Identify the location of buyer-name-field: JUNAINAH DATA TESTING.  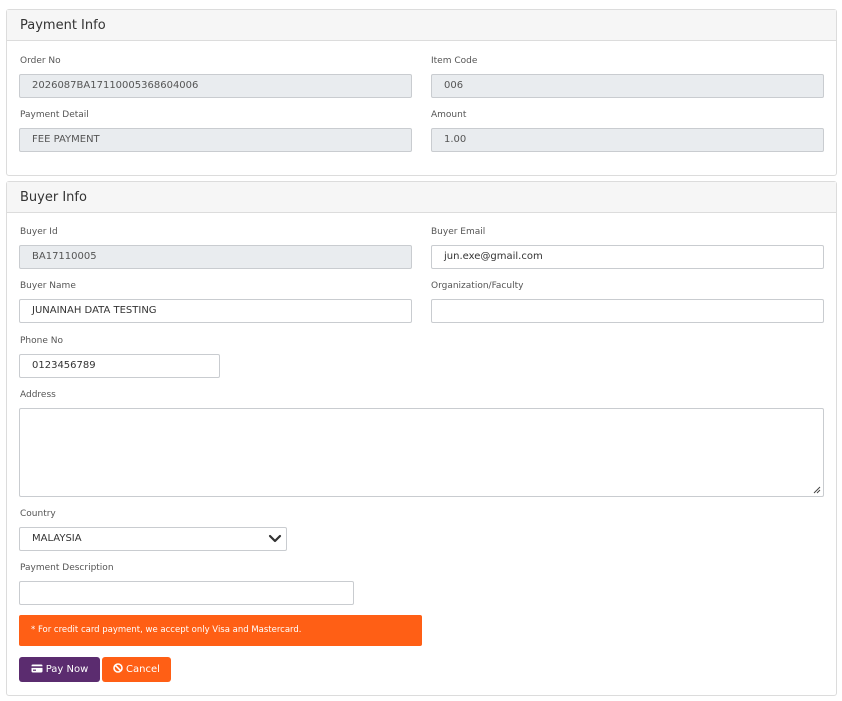
(215, 311).